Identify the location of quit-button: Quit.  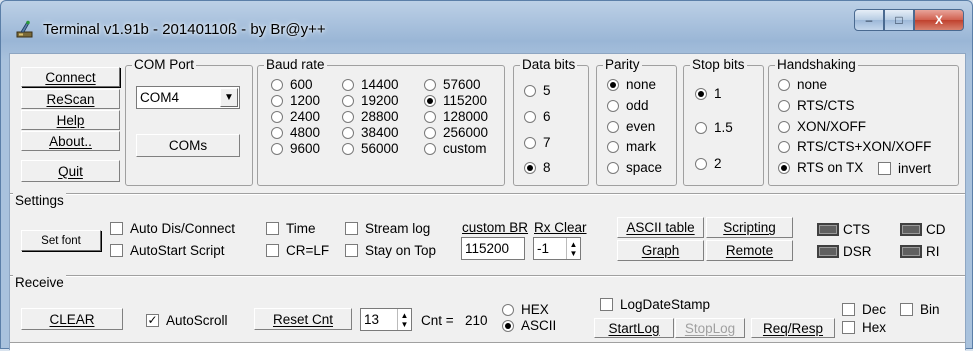
(70, 171).